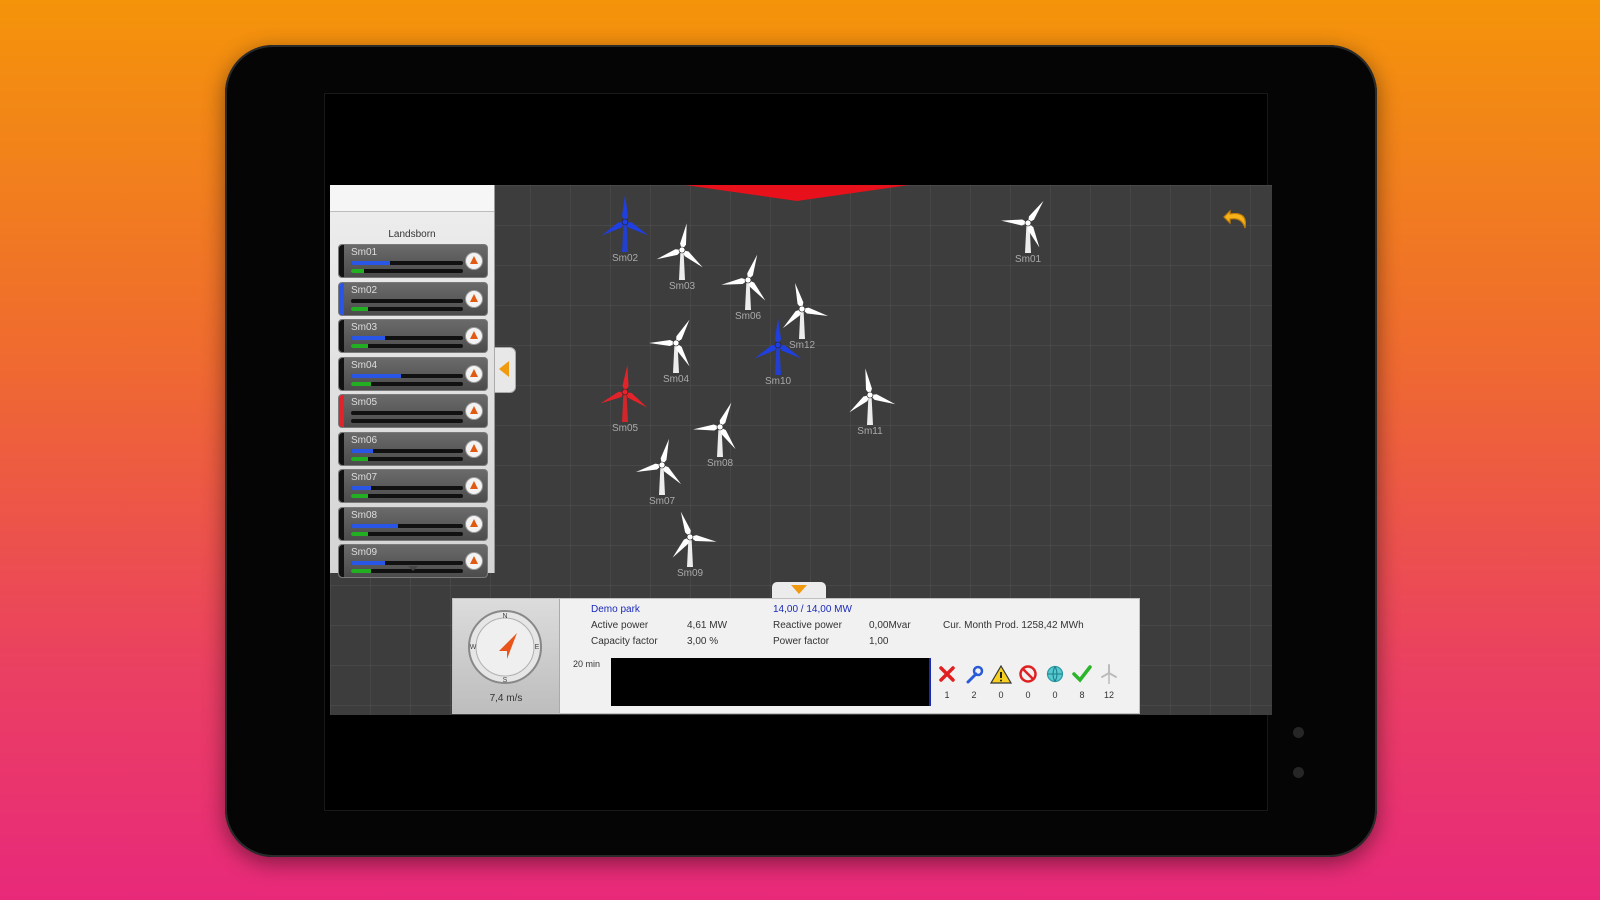 The width and height of the screenshot is (1600, 900). I want to click on turbine-list-item: Sm07, so click(413, 486).